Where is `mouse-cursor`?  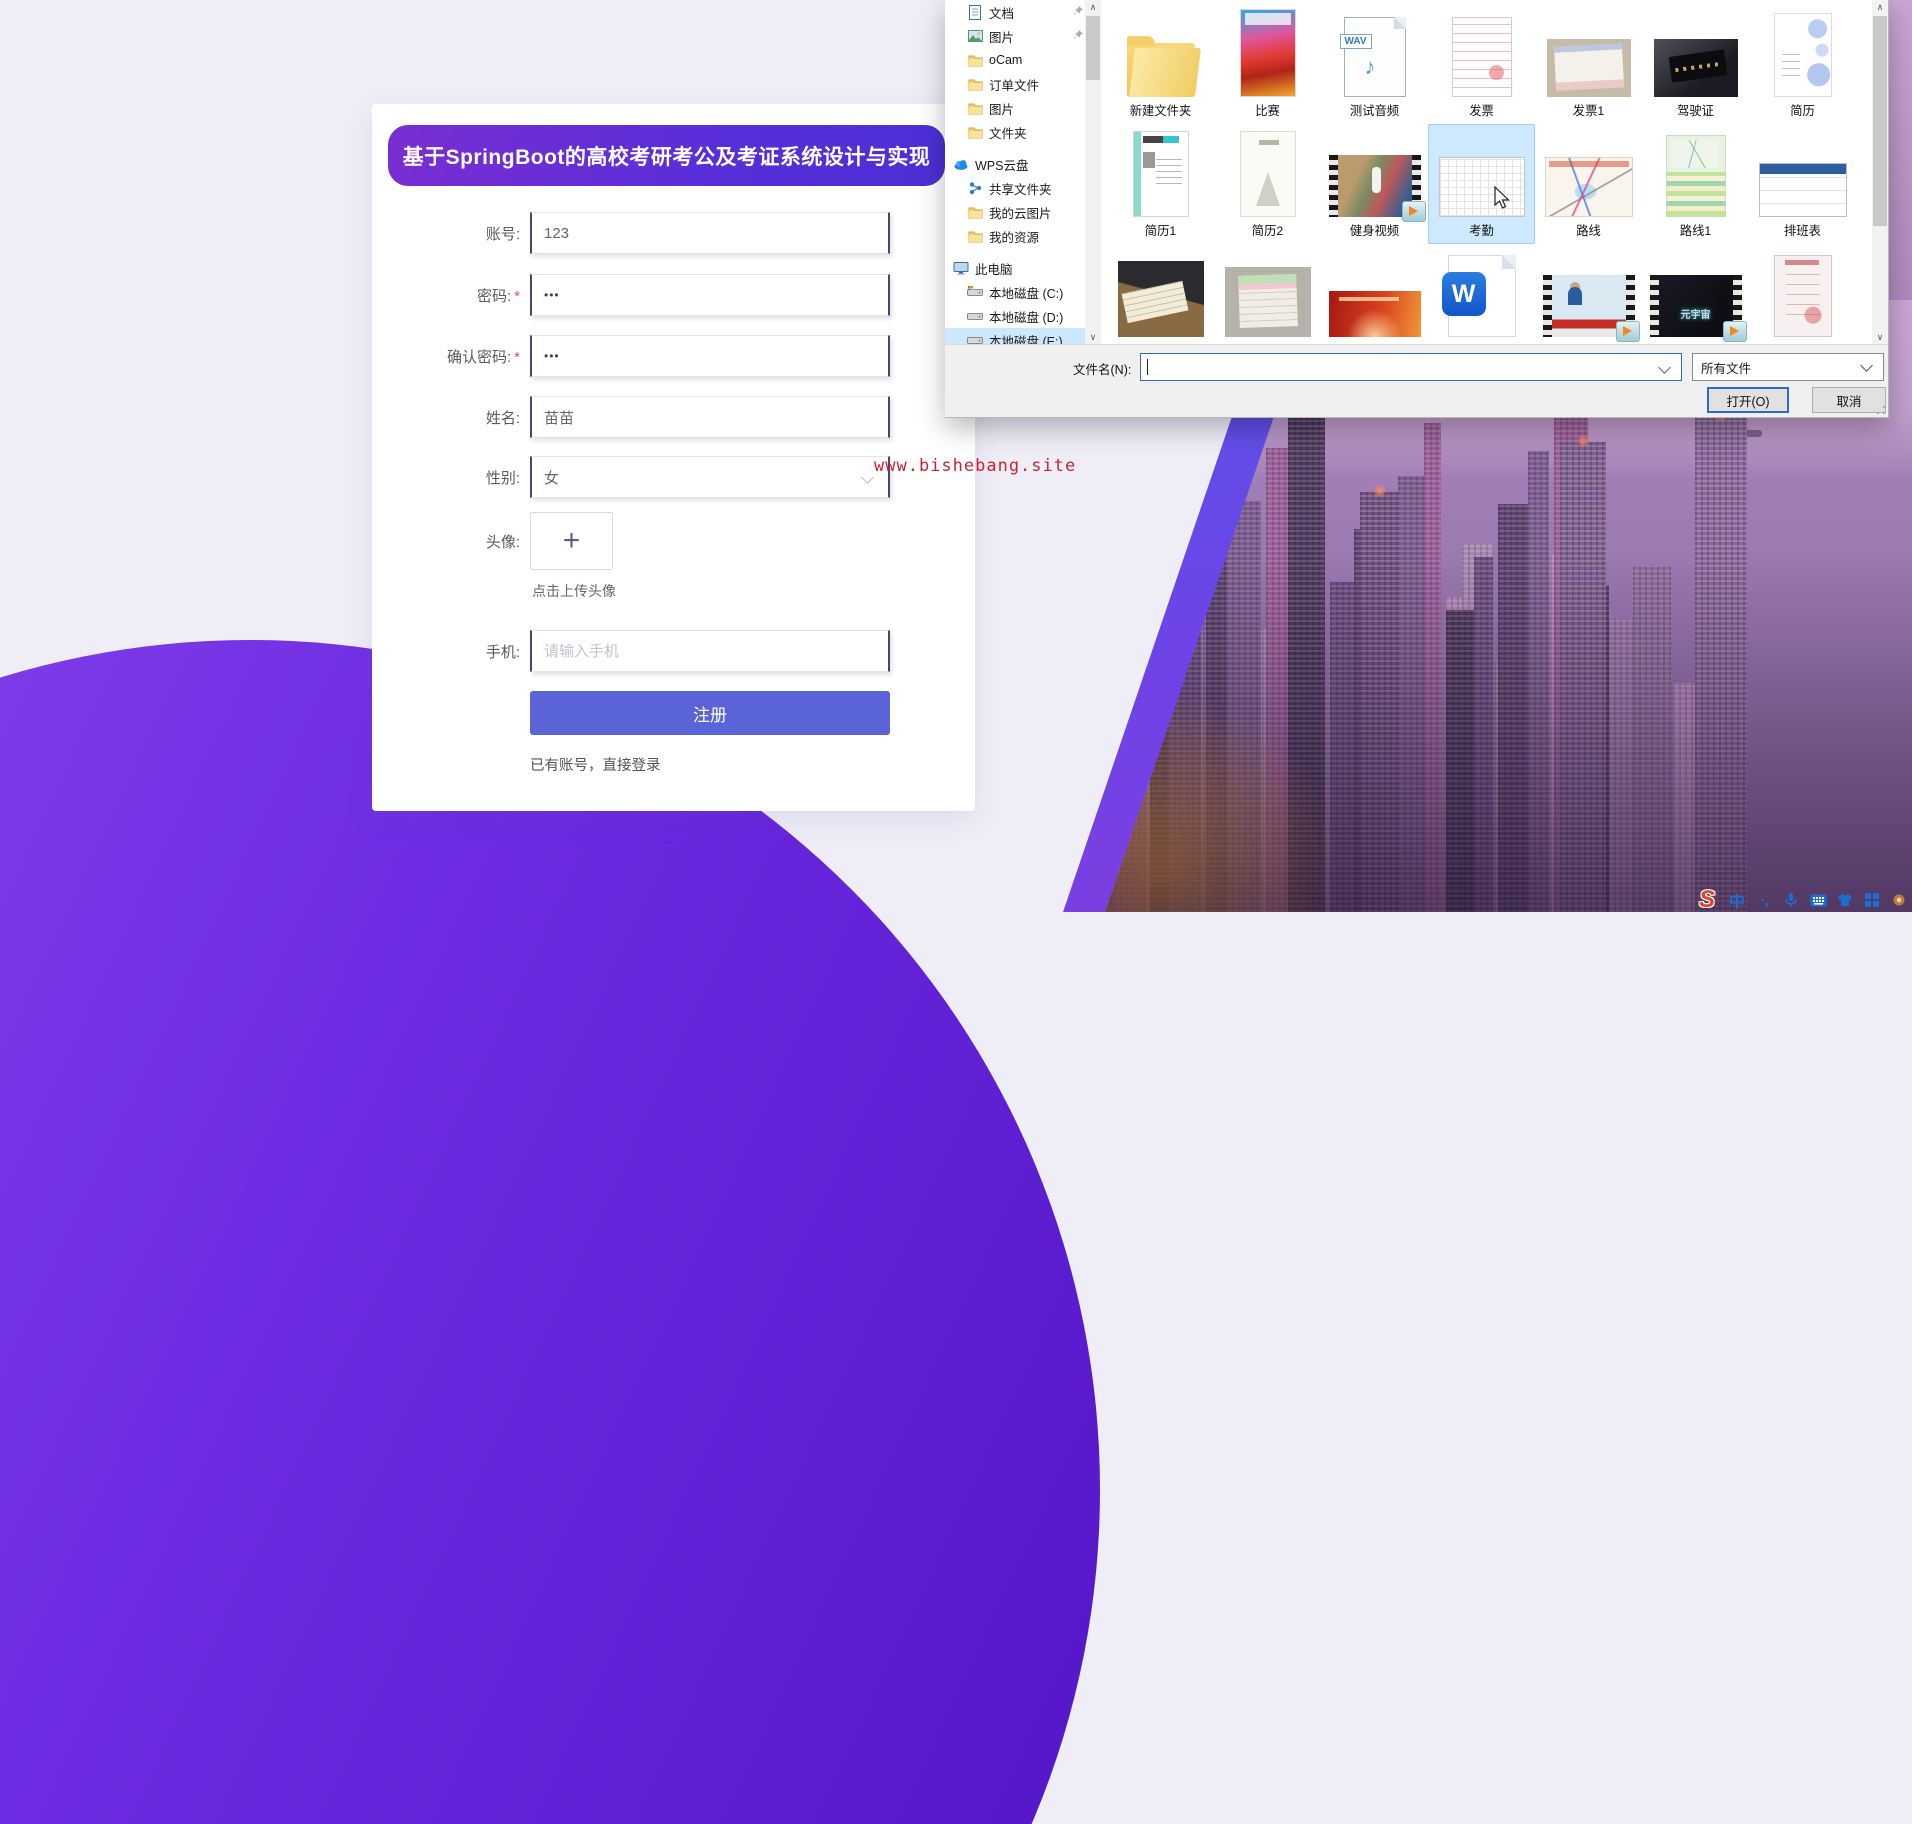 mouse-cursor is located at coordinates (1502, 197).